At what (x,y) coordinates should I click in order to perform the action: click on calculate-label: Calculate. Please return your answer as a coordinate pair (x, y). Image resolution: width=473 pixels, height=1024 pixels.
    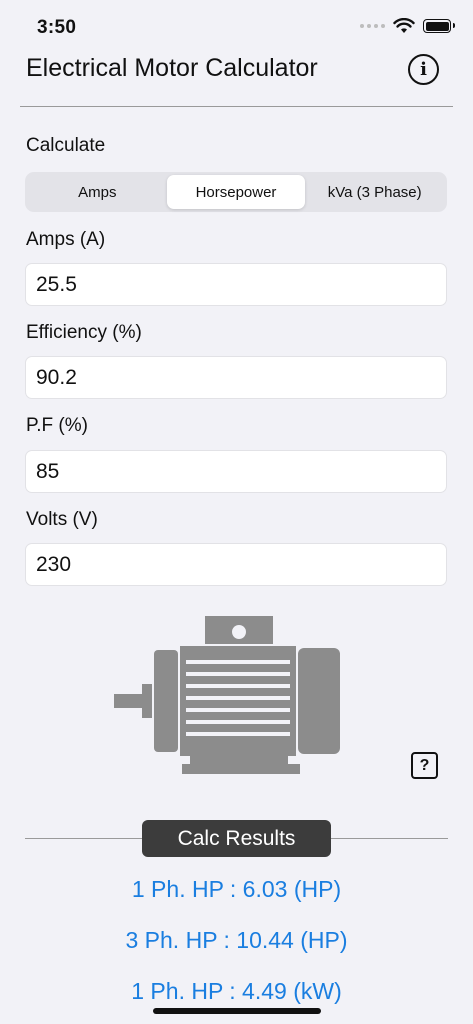
    Looking at the image, I should click on (66, 145).